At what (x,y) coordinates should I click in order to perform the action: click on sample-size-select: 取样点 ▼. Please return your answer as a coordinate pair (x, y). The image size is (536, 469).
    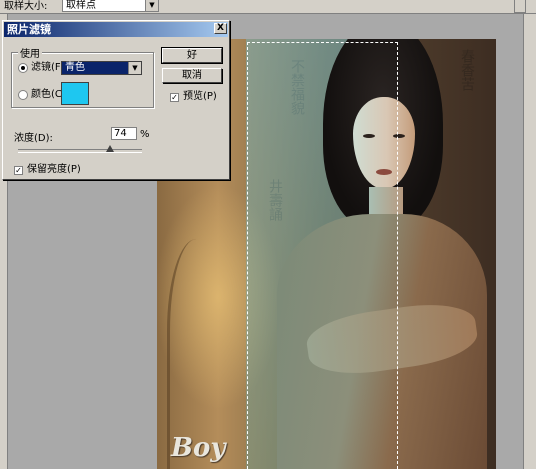
    Looking at the image, I should click on (110, 6).